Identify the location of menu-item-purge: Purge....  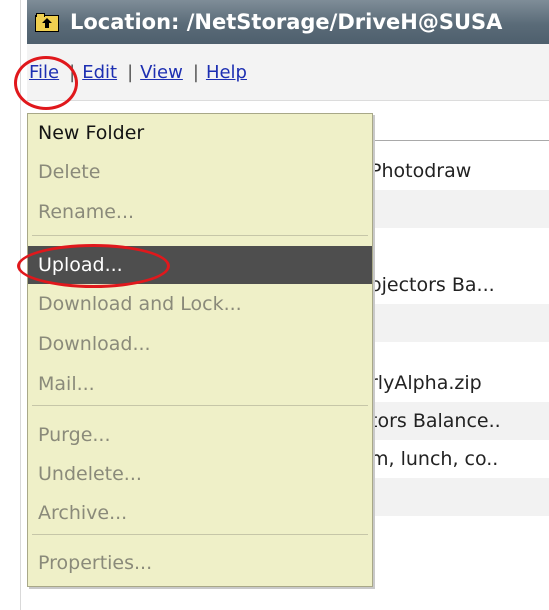
(74, 435).